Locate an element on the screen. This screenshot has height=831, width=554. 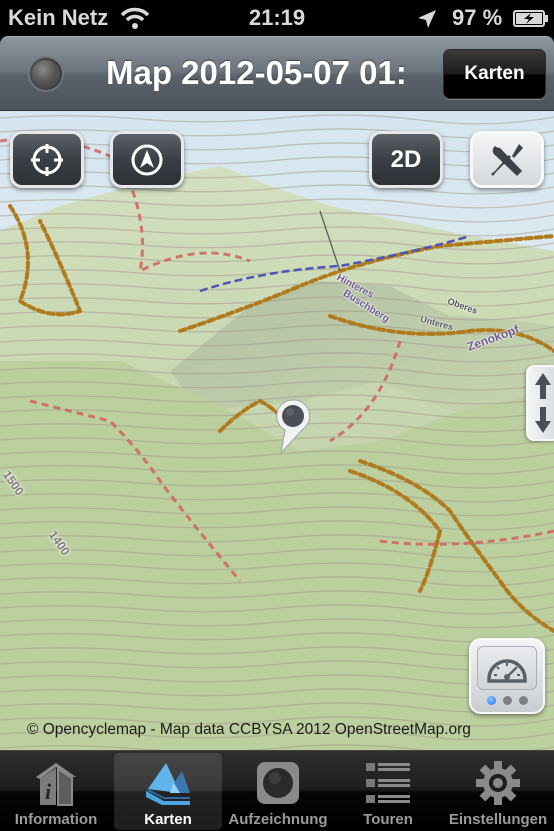
svg-text: i is located at coordinates (48, 791).